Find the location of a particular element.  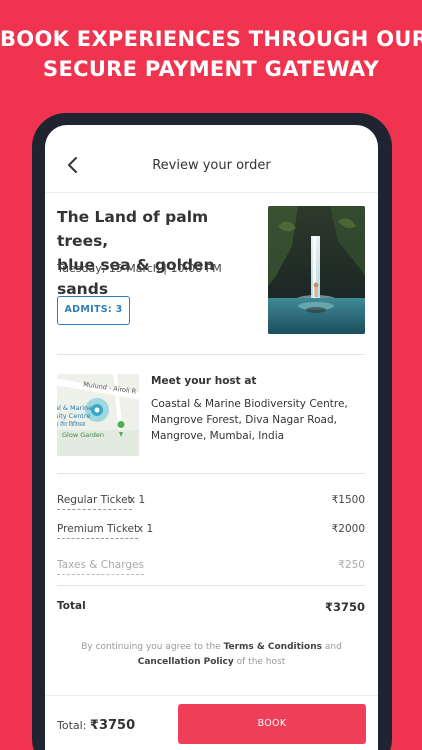

regular-ticket-qty: x 1 is located at coordinates (137, 500).